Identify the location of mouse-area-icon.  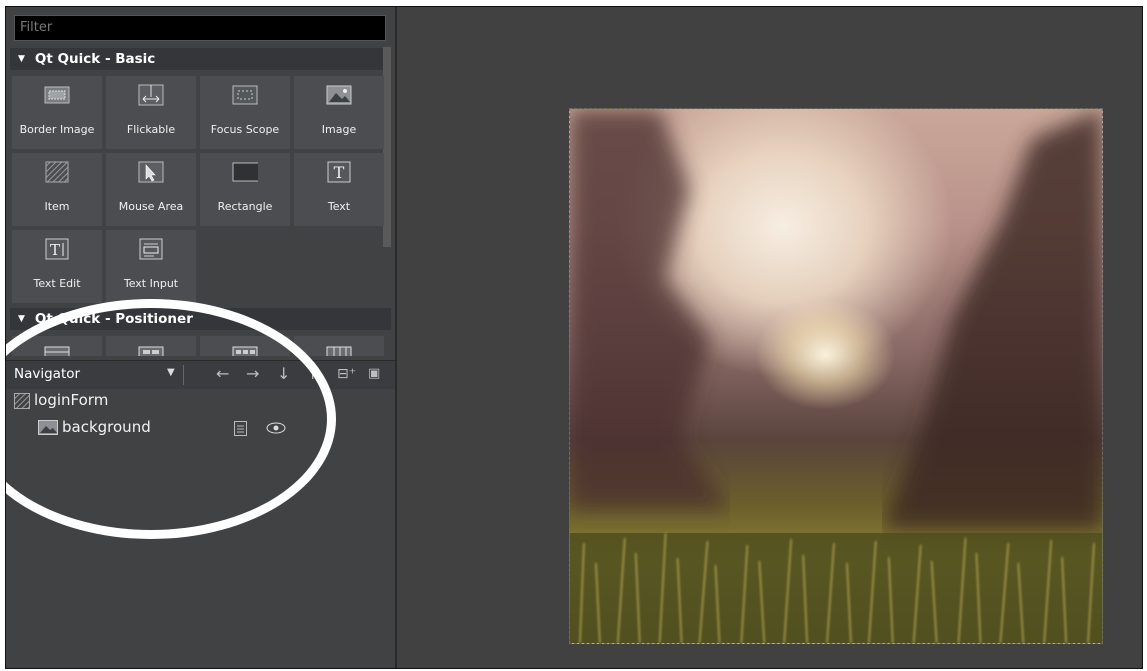
(151, 172).